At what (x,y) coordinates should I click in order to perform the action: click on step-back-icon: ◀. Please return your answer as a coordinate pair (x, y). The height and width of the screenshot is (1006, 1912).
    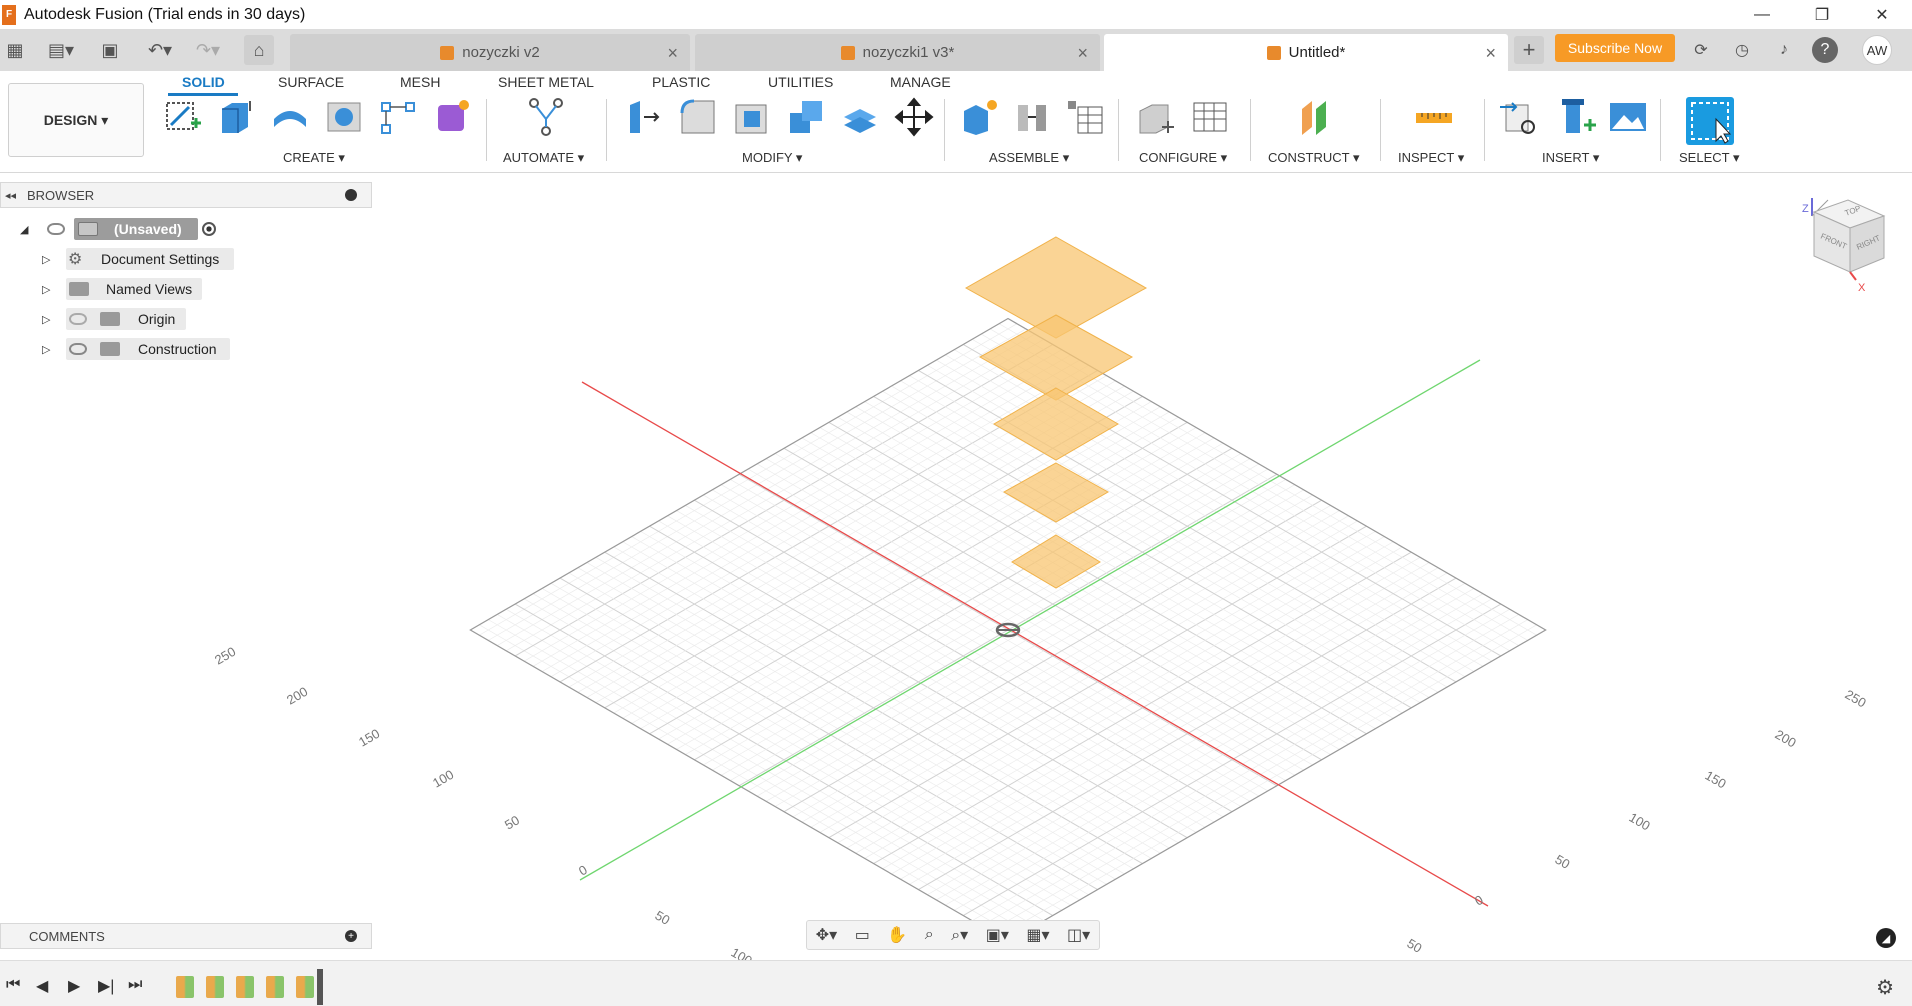
    Looking at the image, I should click on (42, 986).